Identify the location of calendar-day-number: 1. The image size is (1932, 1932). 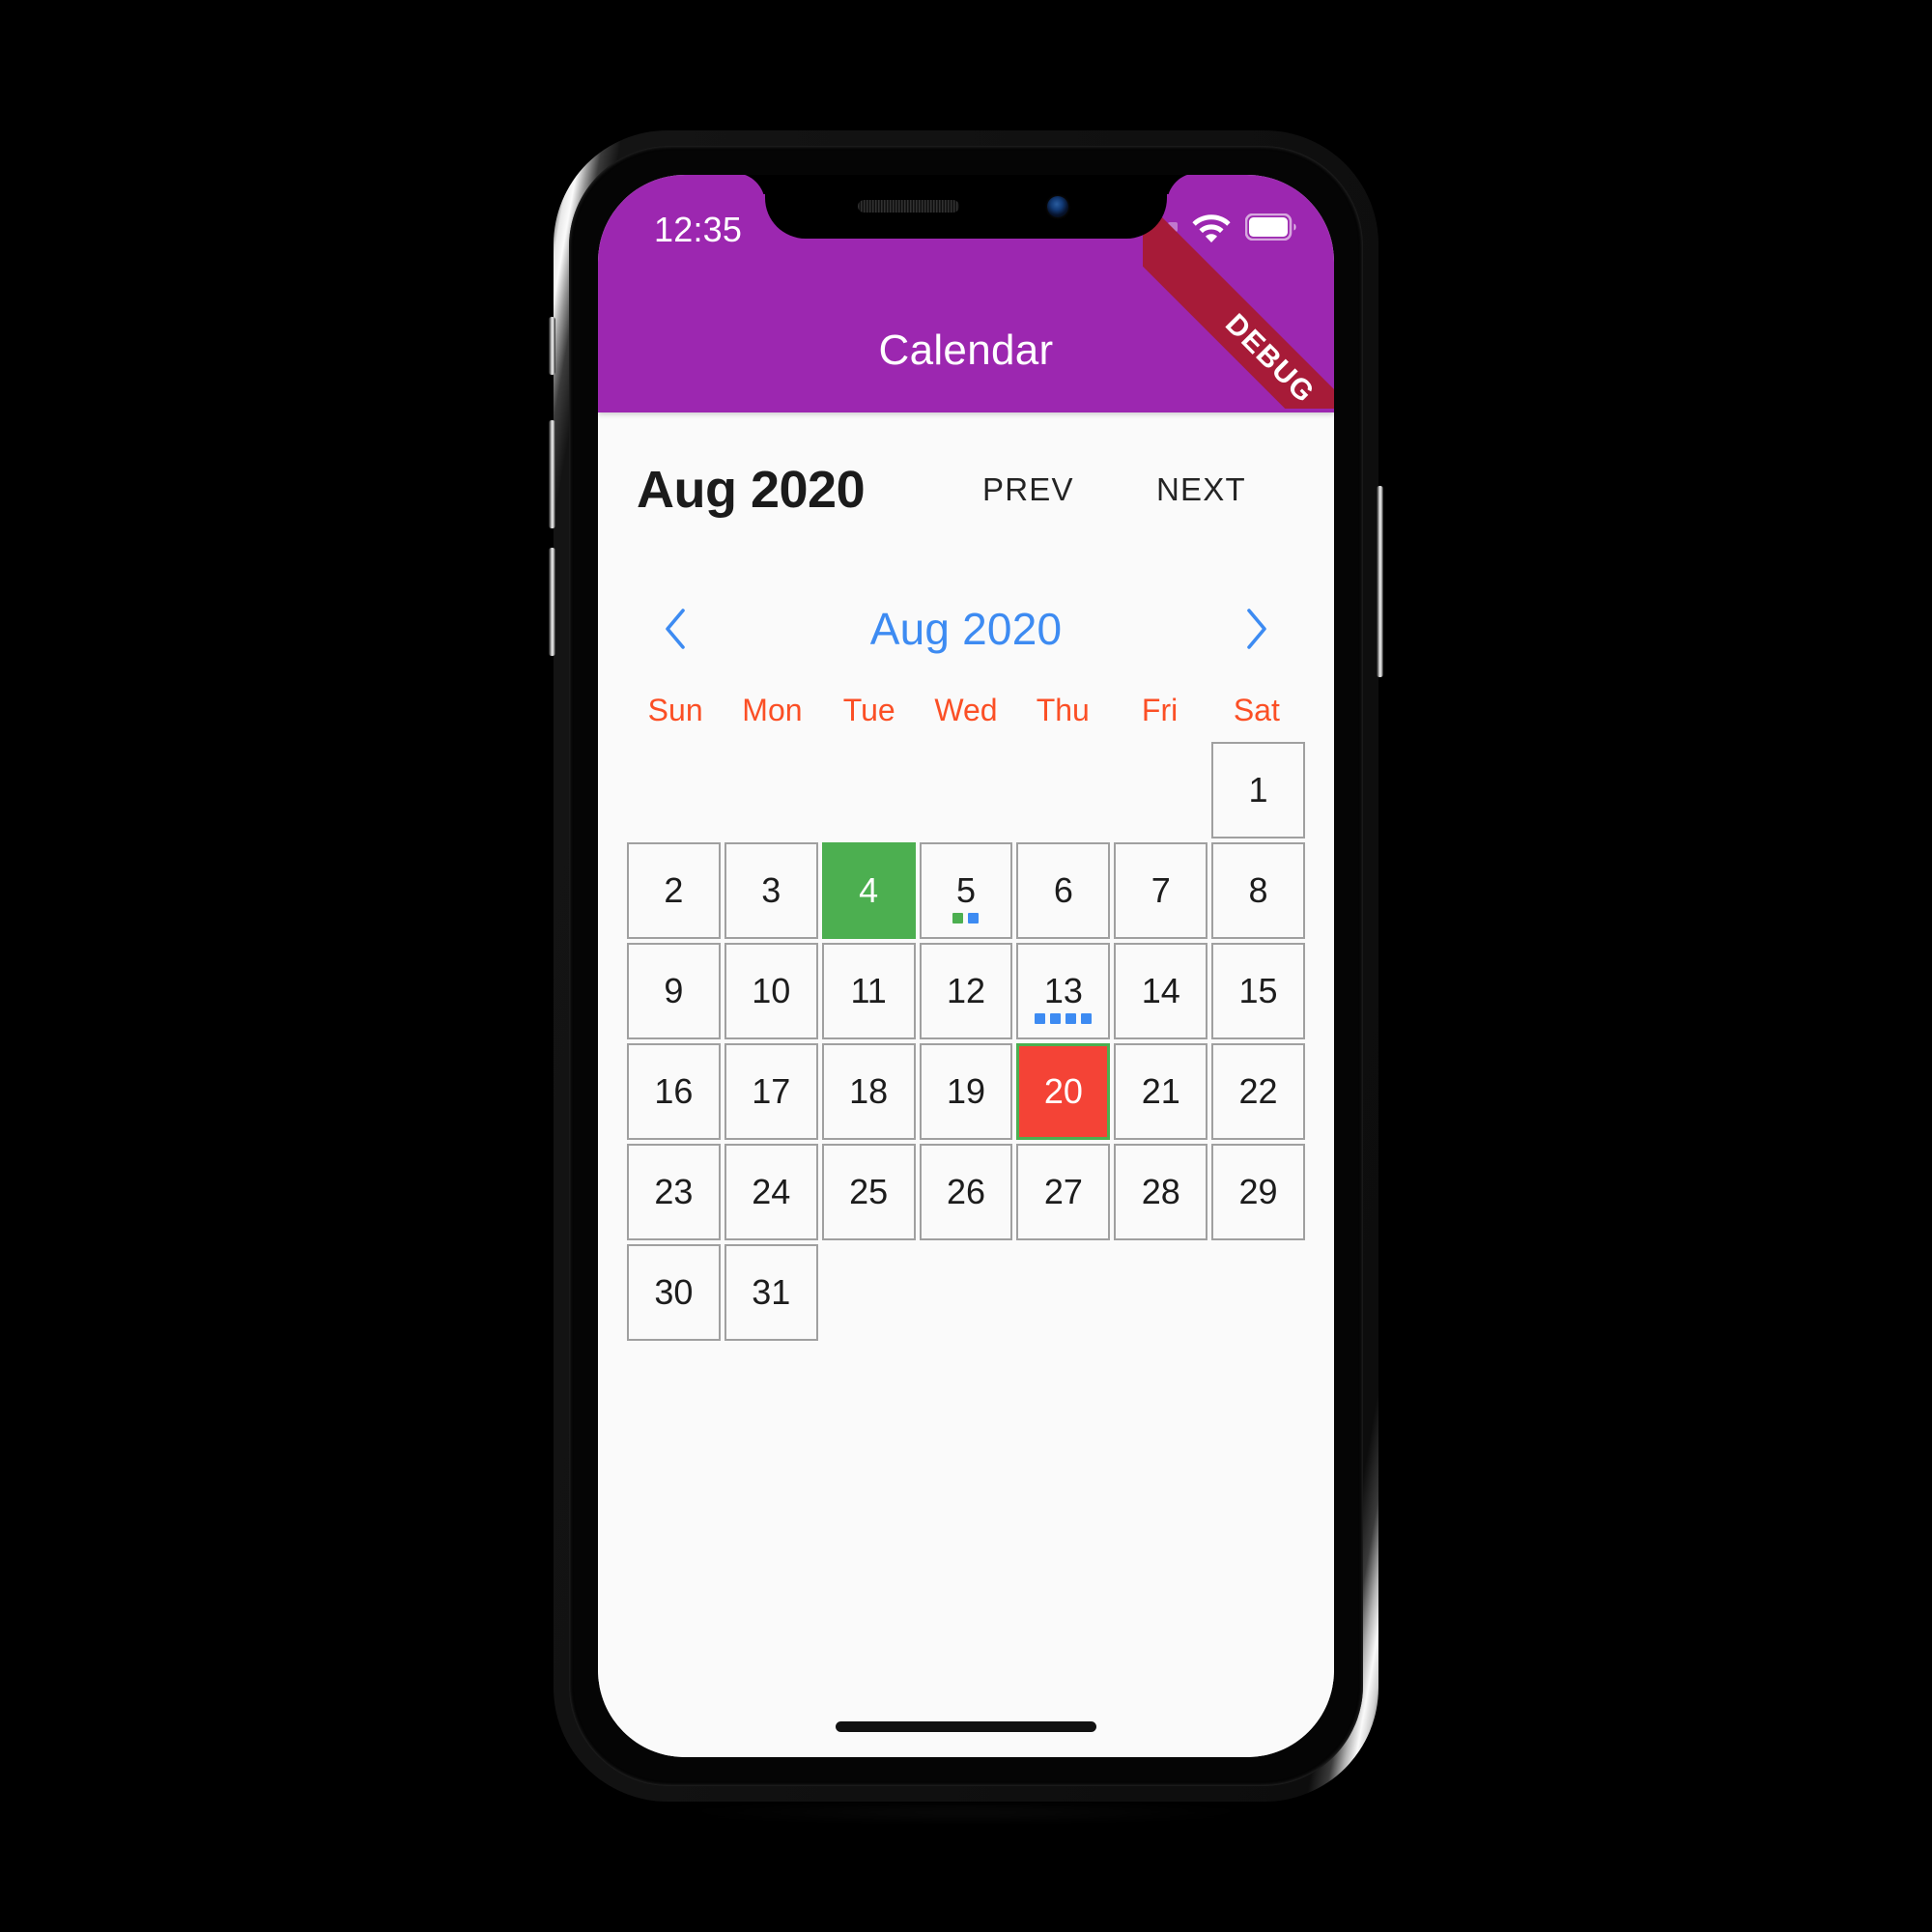
(1258, 790).